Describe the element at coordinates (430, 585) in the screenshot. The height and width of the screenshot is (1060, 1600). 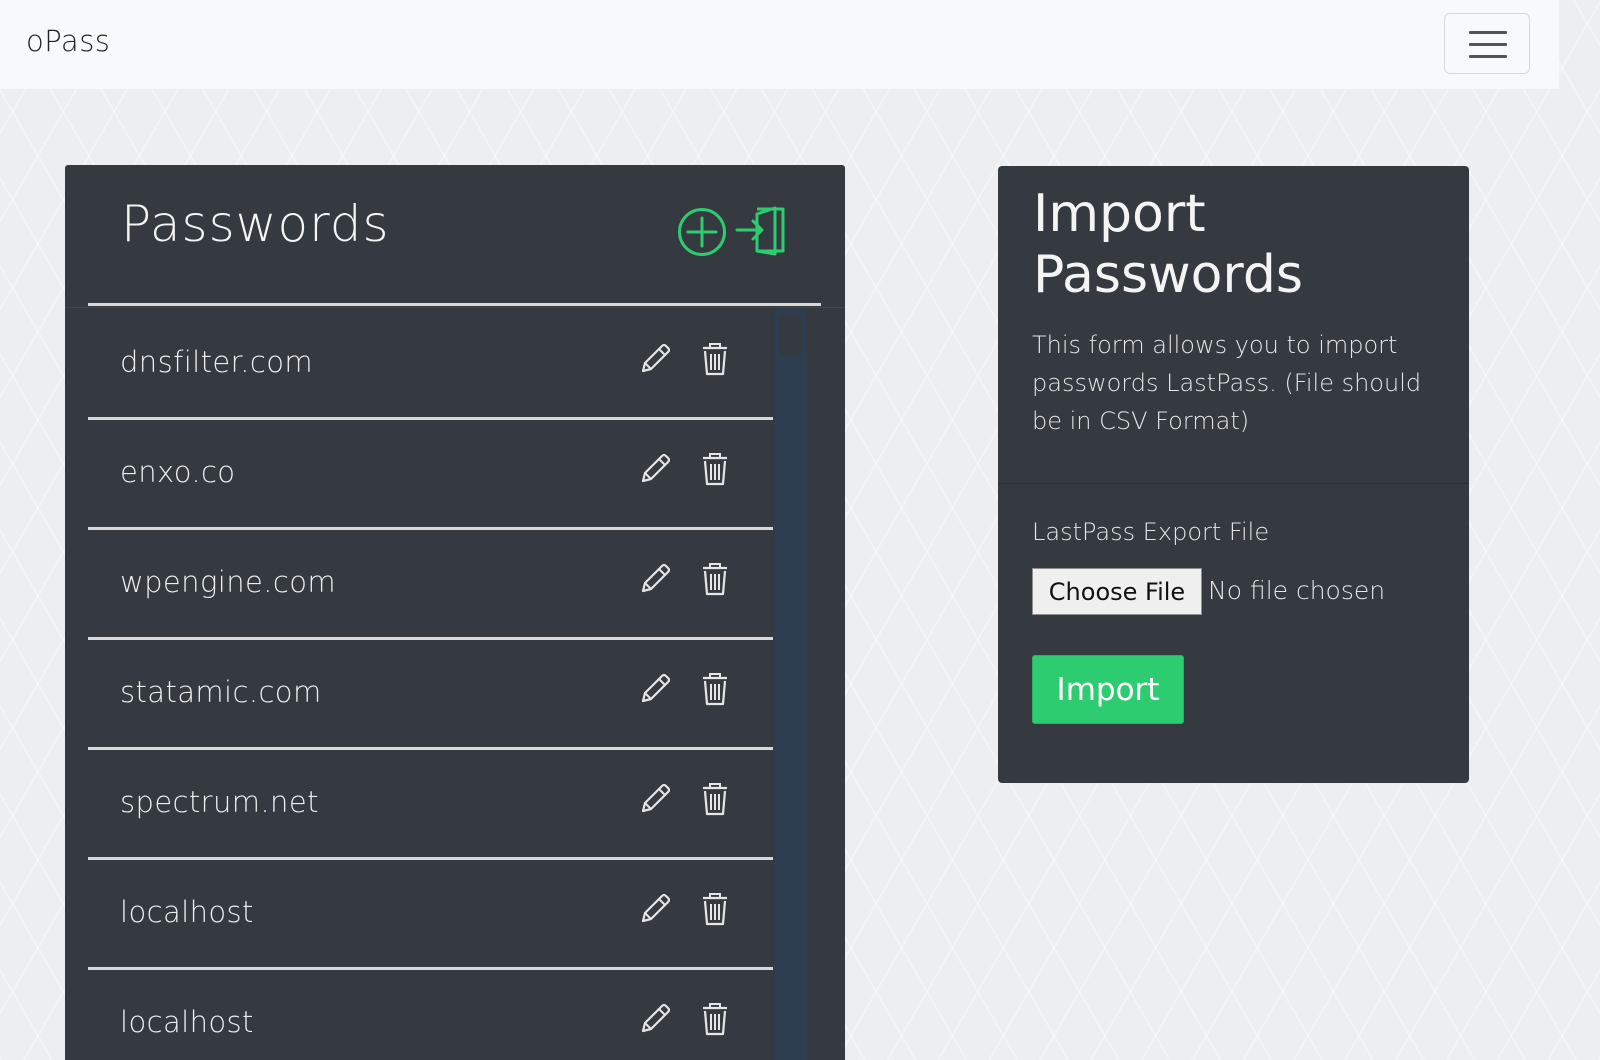
I see `password-row: wpengine.com` at that location.